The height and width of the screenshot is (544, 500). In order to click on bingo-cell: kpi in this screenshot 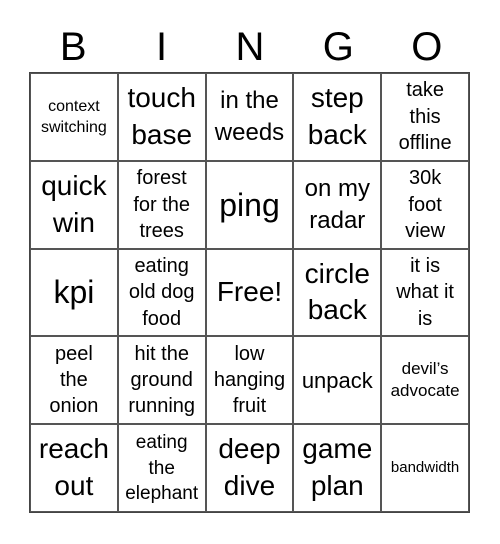, I will do `click(74, 292)`.